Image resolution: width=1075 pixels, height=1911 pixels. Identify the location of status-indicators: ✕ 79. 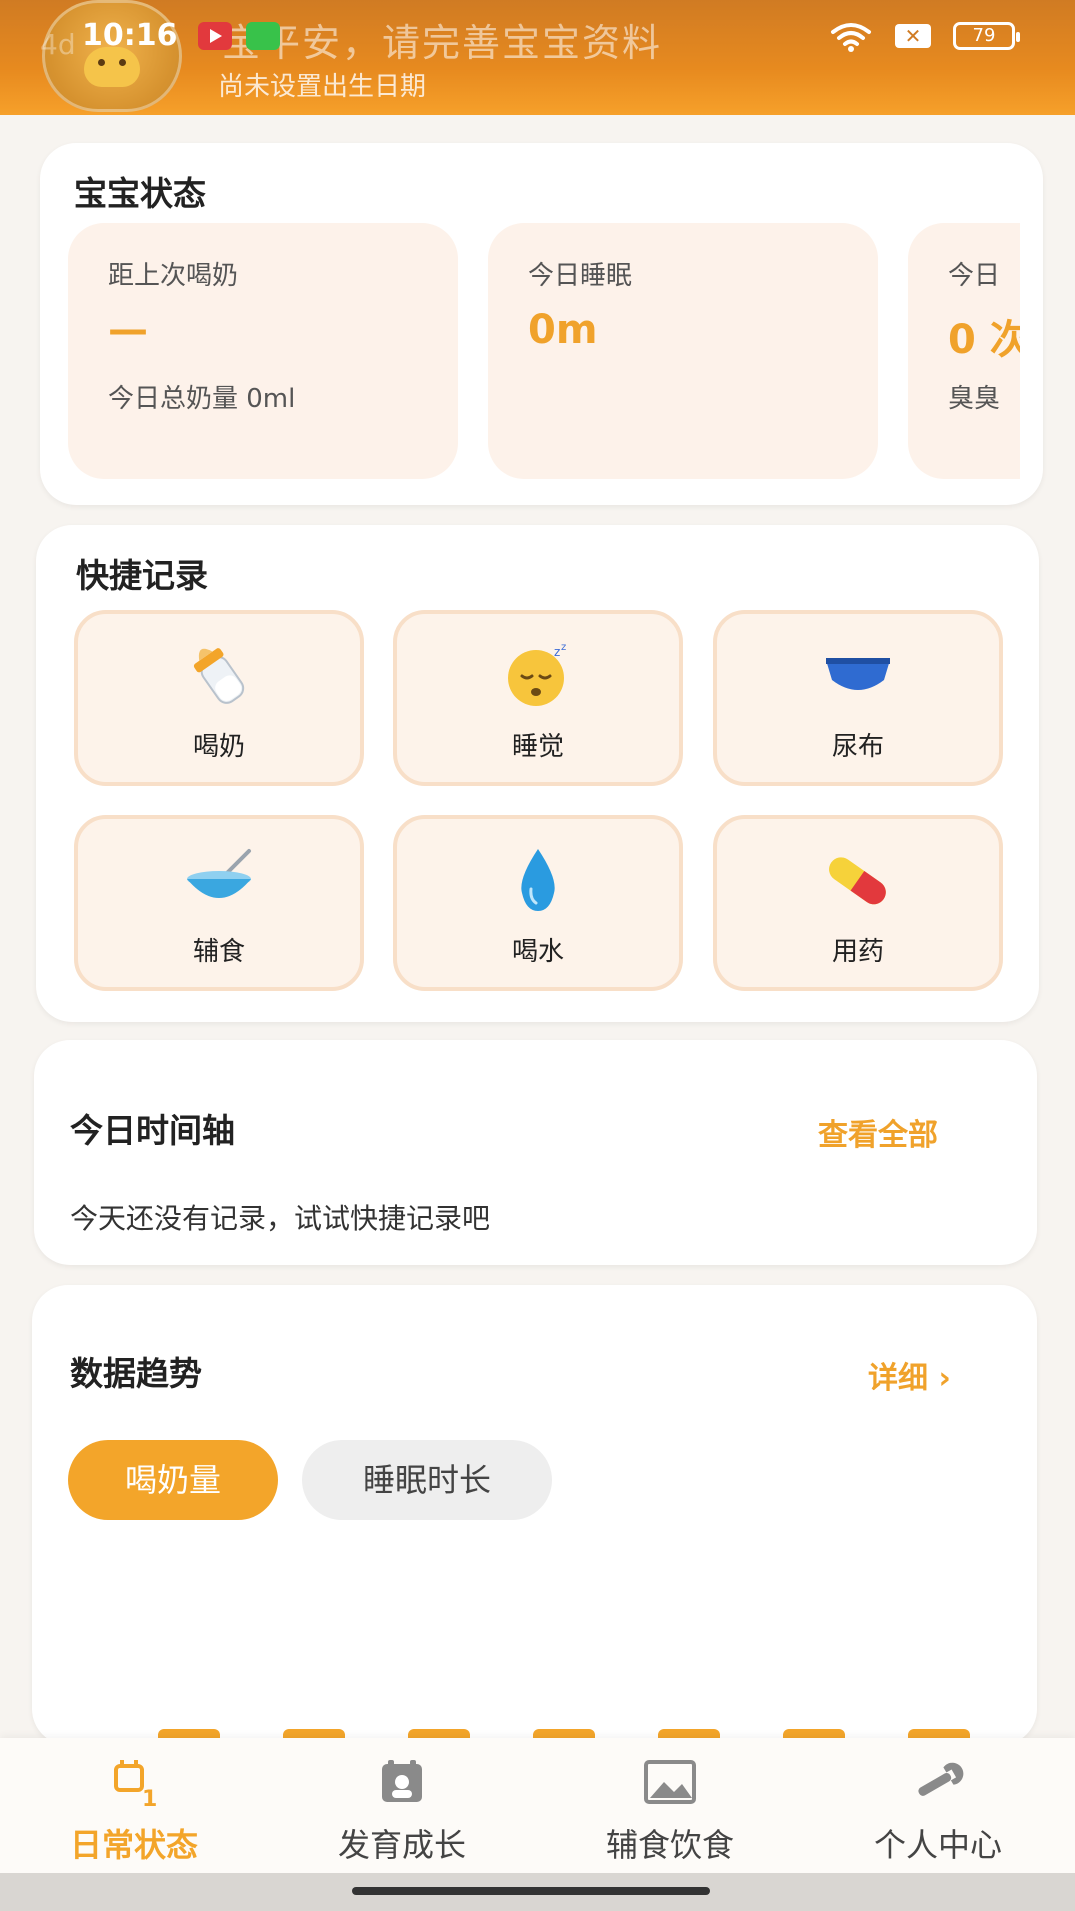
(924, 36).